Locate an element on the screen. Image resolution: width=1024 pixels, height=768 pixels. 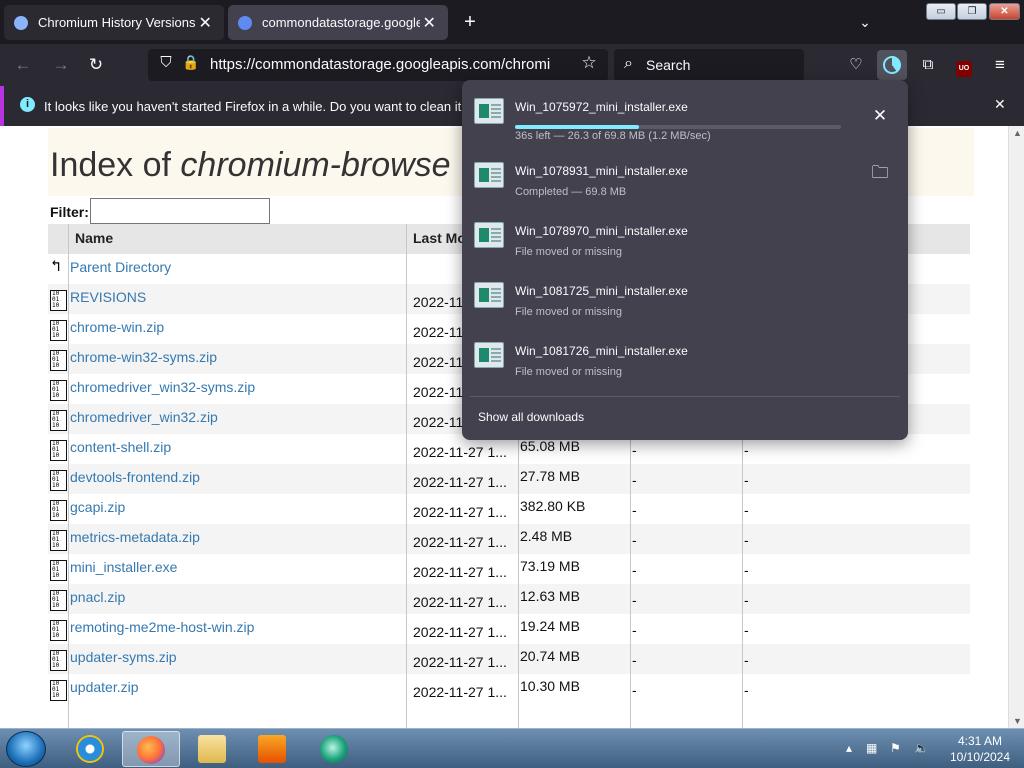
download-progress-bar is located at coordinates (678, 127).